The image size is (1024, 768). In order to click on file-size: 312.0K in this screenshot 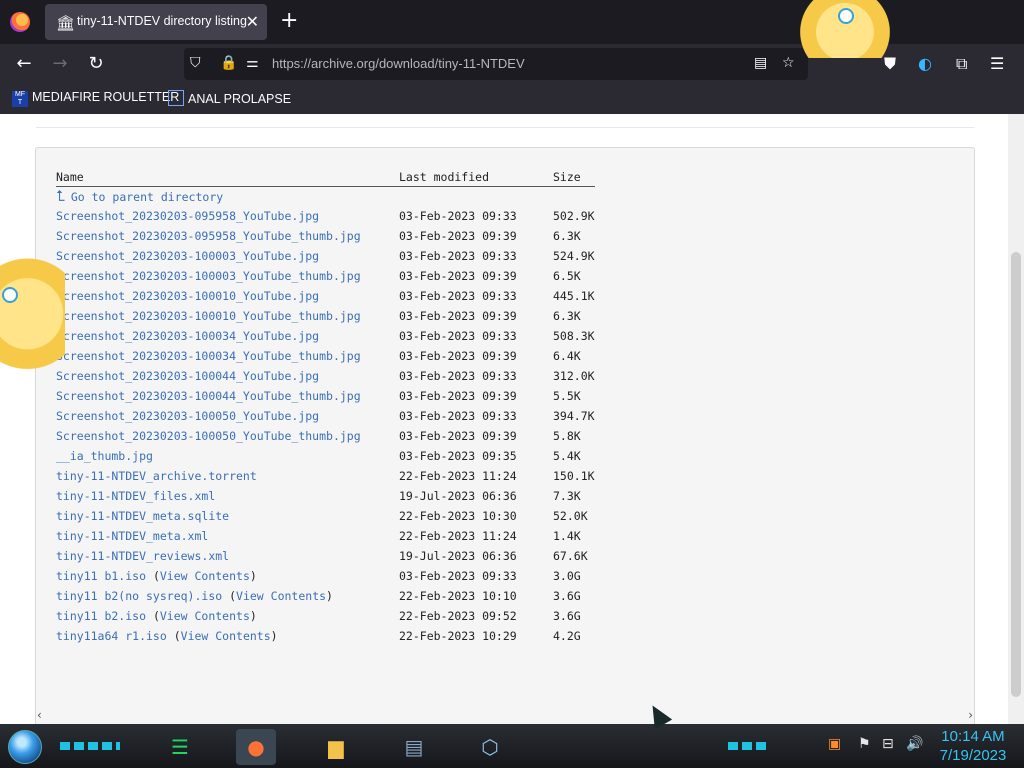, I will do `click(574, 376)`.